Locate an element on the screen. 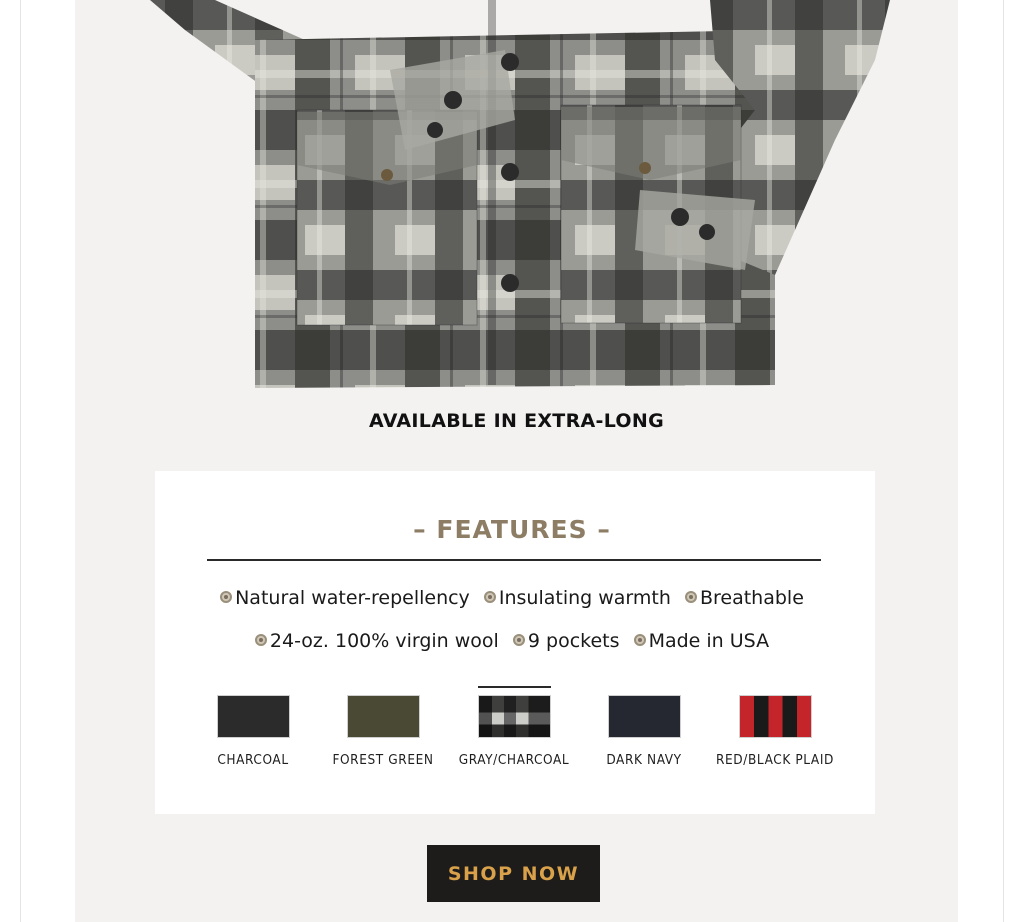 Image resolution: width=1024 pixels, height=922 pixels. swatch-label: GRAY/CHARCOAL is located at coordinates (514, 760).